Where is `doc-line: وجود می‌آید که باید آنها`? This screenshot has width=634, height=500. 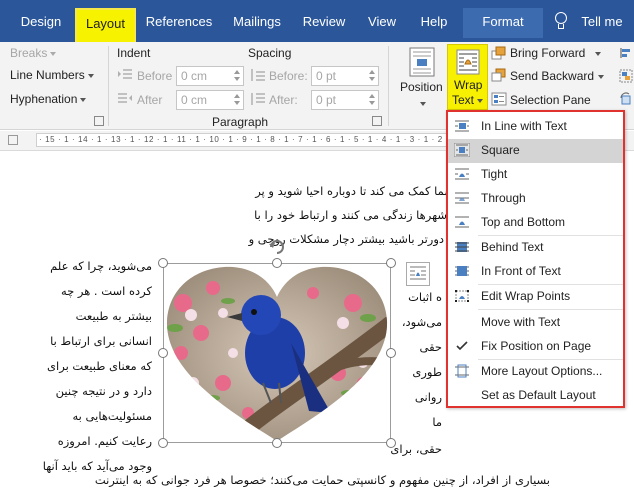
doc-line: وجود می‌آید که باید آنها is located at coordinates (97, 466).